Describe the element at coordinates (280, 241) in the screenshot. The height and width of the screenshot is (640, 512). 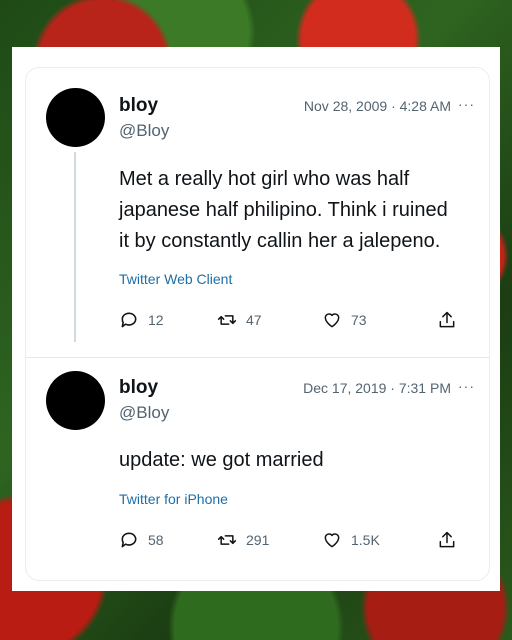
I see `tweet-text-line: it by constantly callin her a jalepeno.` at that location.